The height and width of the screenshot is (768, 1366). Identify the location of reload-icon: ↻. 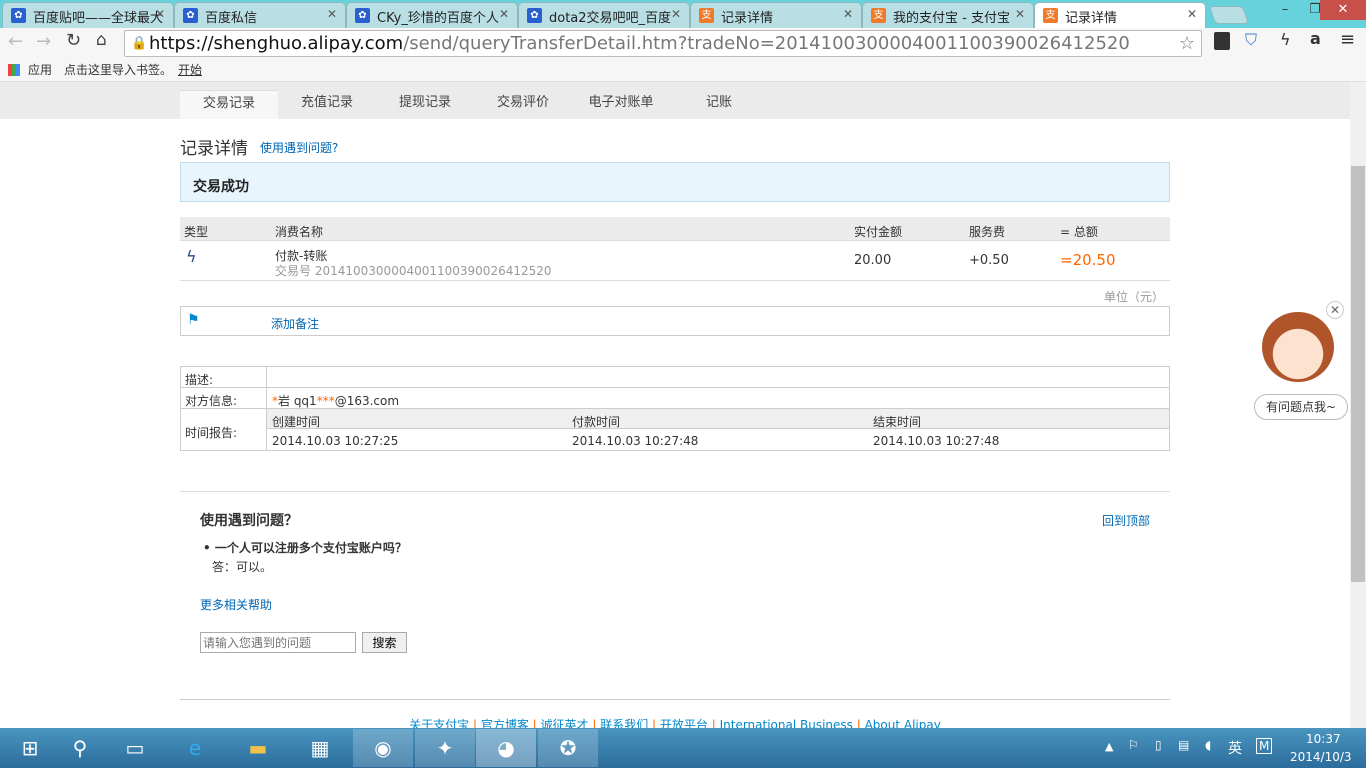
(73, 40).